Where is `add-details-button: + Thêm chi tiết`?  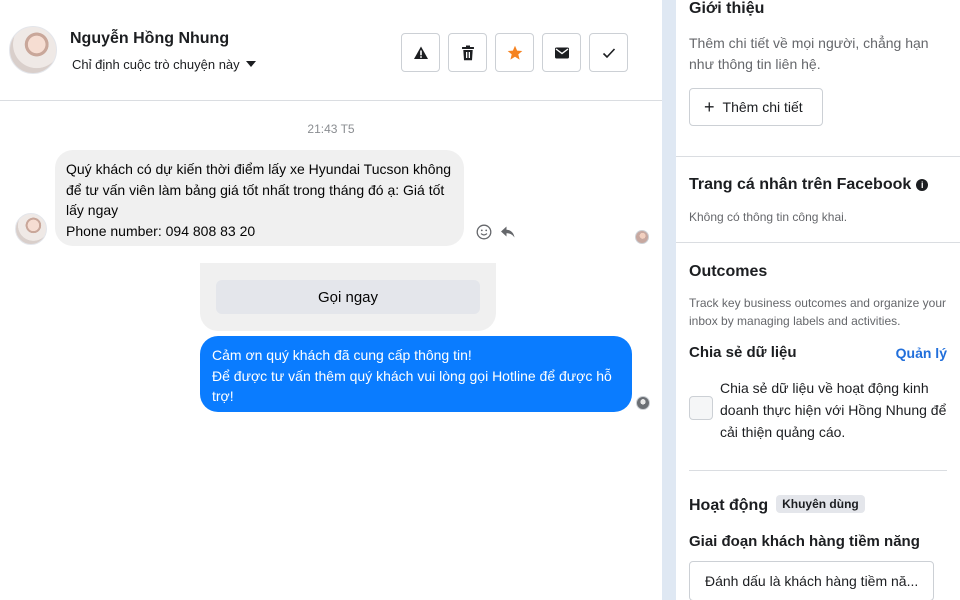
add-details-button: + Thêm chi tiết is located at coordinates (756, 107).